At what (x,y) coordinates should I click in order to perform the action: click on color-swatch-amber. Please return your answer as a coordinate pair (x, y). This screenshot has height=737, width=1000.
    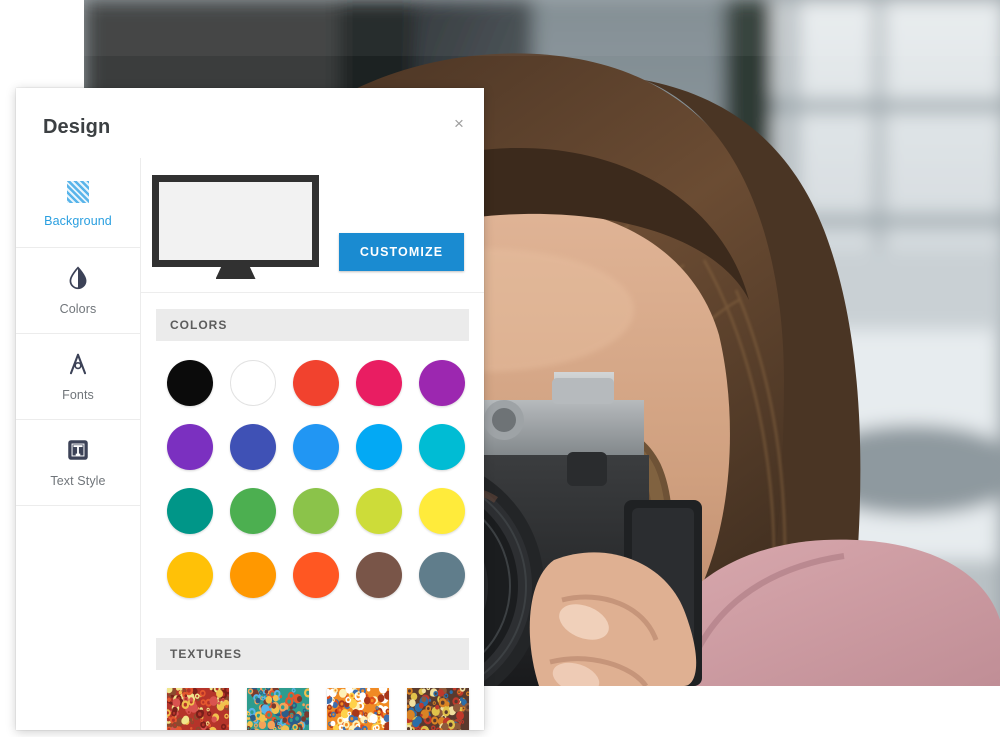
    Looking at the image, I should click on (190, 575).